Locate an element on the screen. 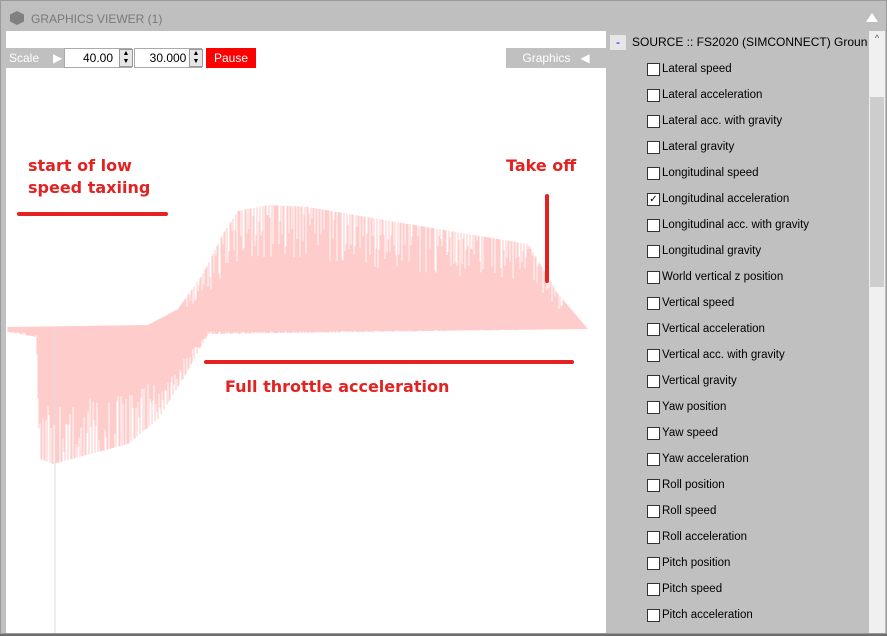  channel-item: Lateral speed is located at coordinates (689, 69).